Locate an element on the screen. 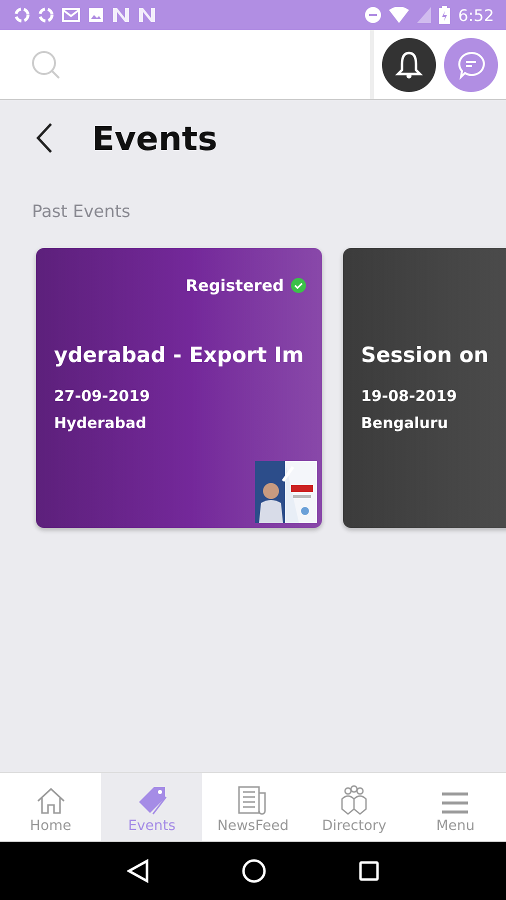 The height and width of the screenshot is (900, 506). notification-button is located at coordinates (409, 65).